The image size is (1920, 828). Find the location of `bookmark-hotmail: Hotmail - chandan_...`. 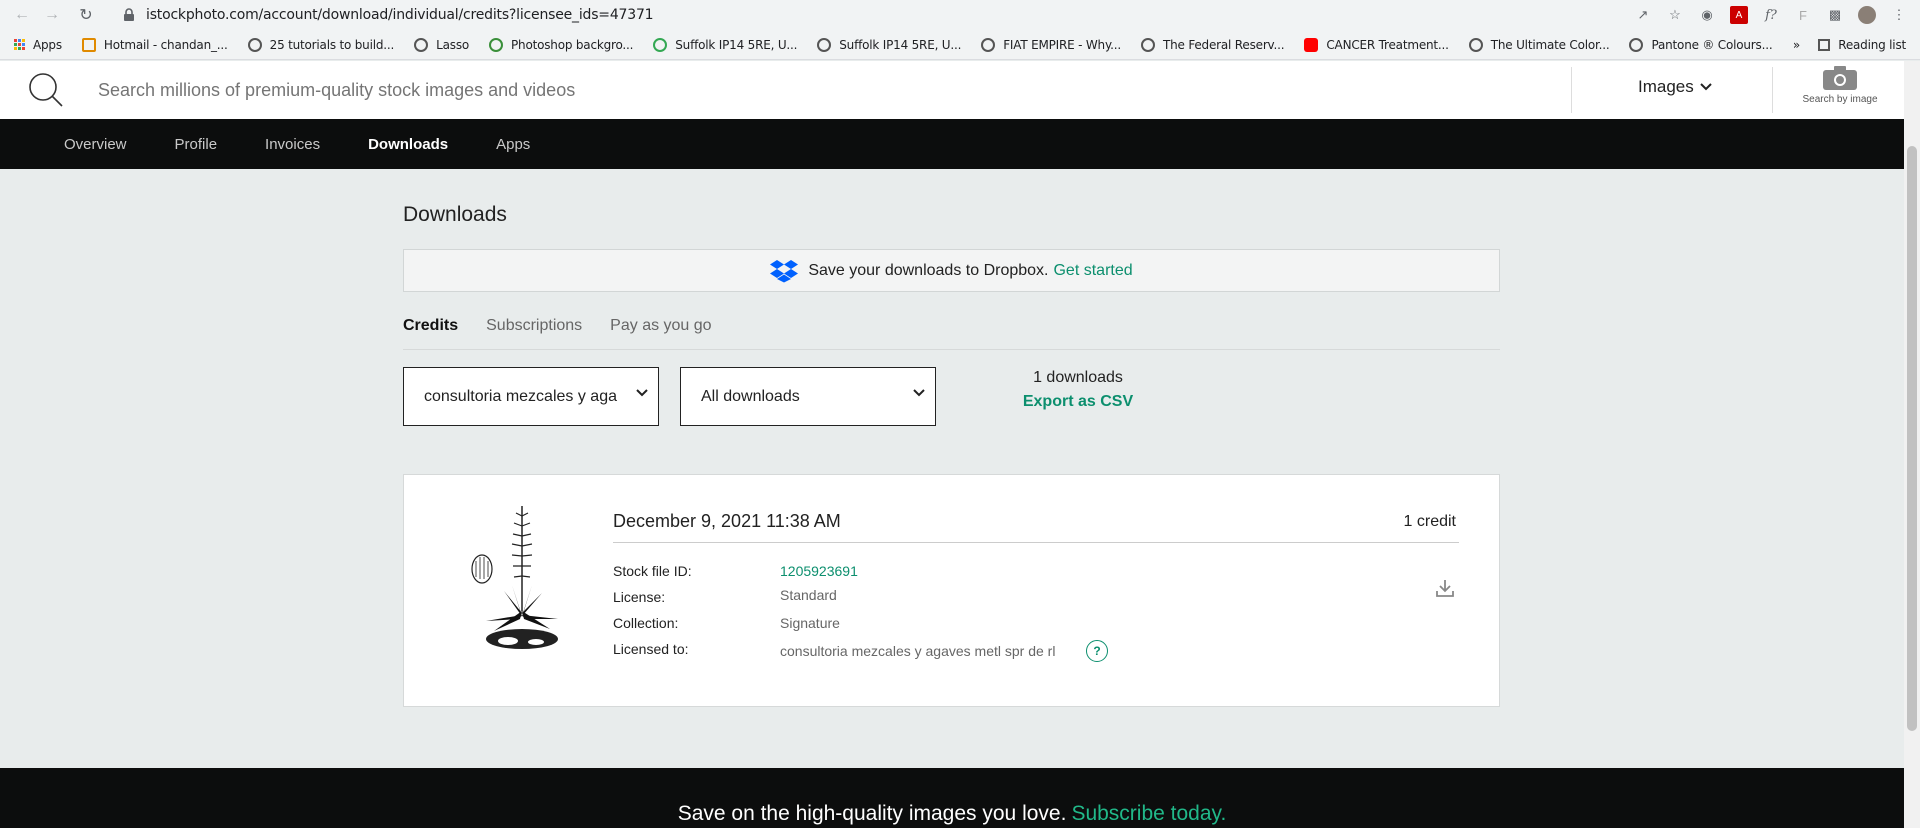

bookmark-hotmail: Hotmail - chandan_... is located at coordinates (154, 44).